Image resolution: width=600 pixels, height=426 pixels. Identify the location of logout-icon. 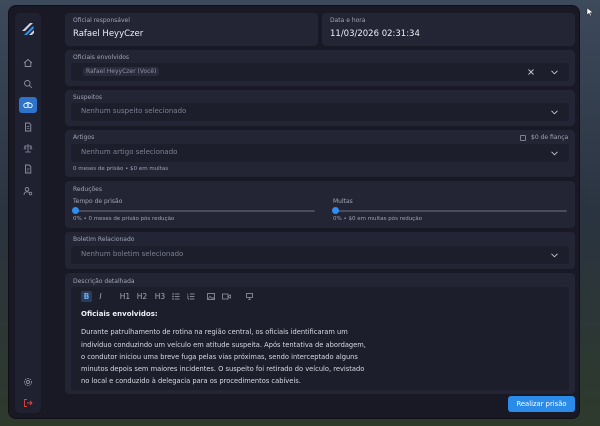
(28, 403).